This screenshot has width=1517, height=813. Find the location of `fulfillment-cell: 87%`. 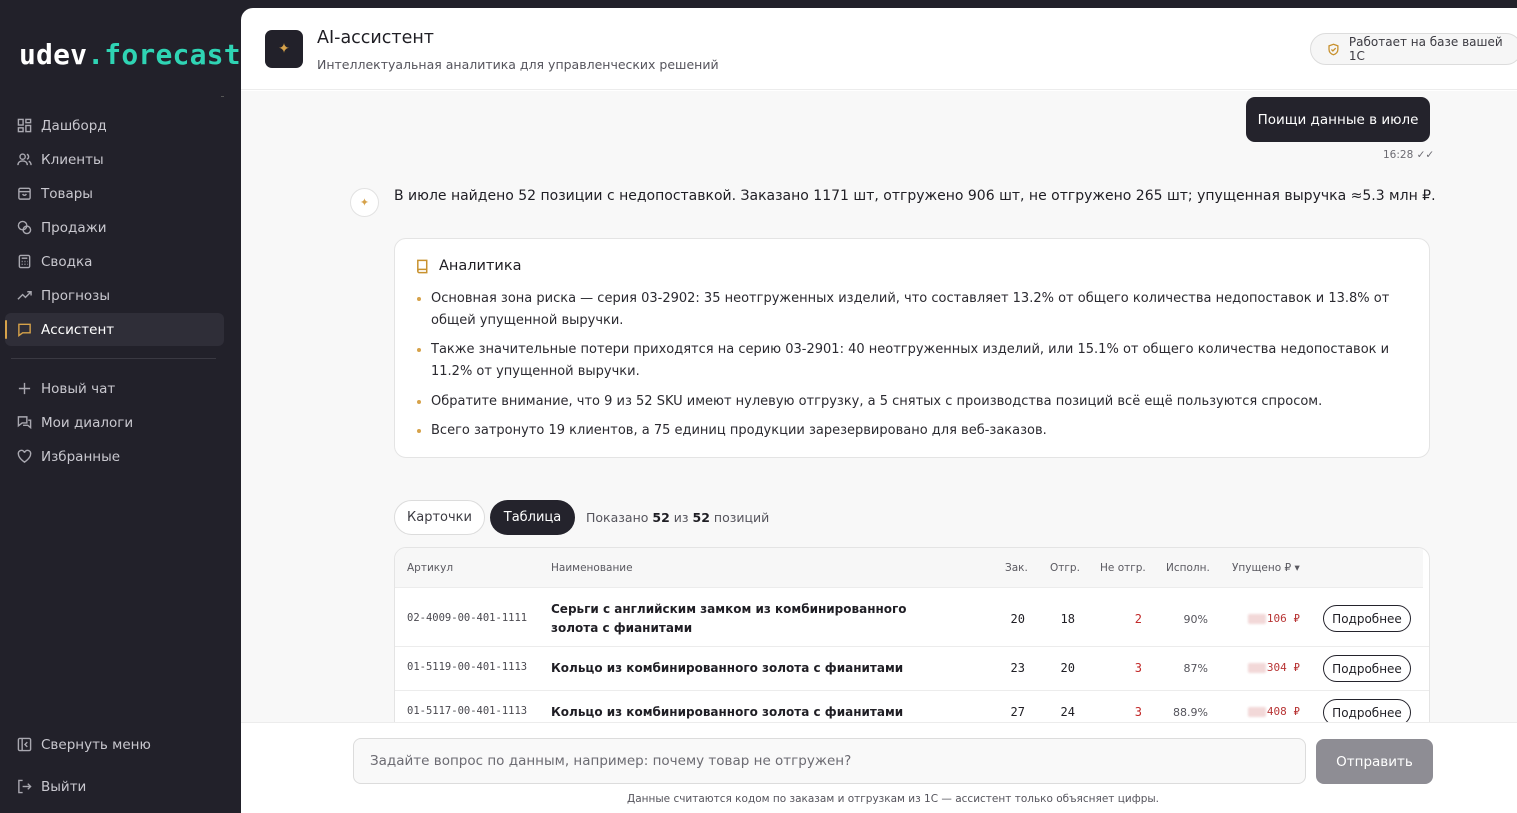

fulfillment-cell: 87% is located at coordinates (1195, 668).